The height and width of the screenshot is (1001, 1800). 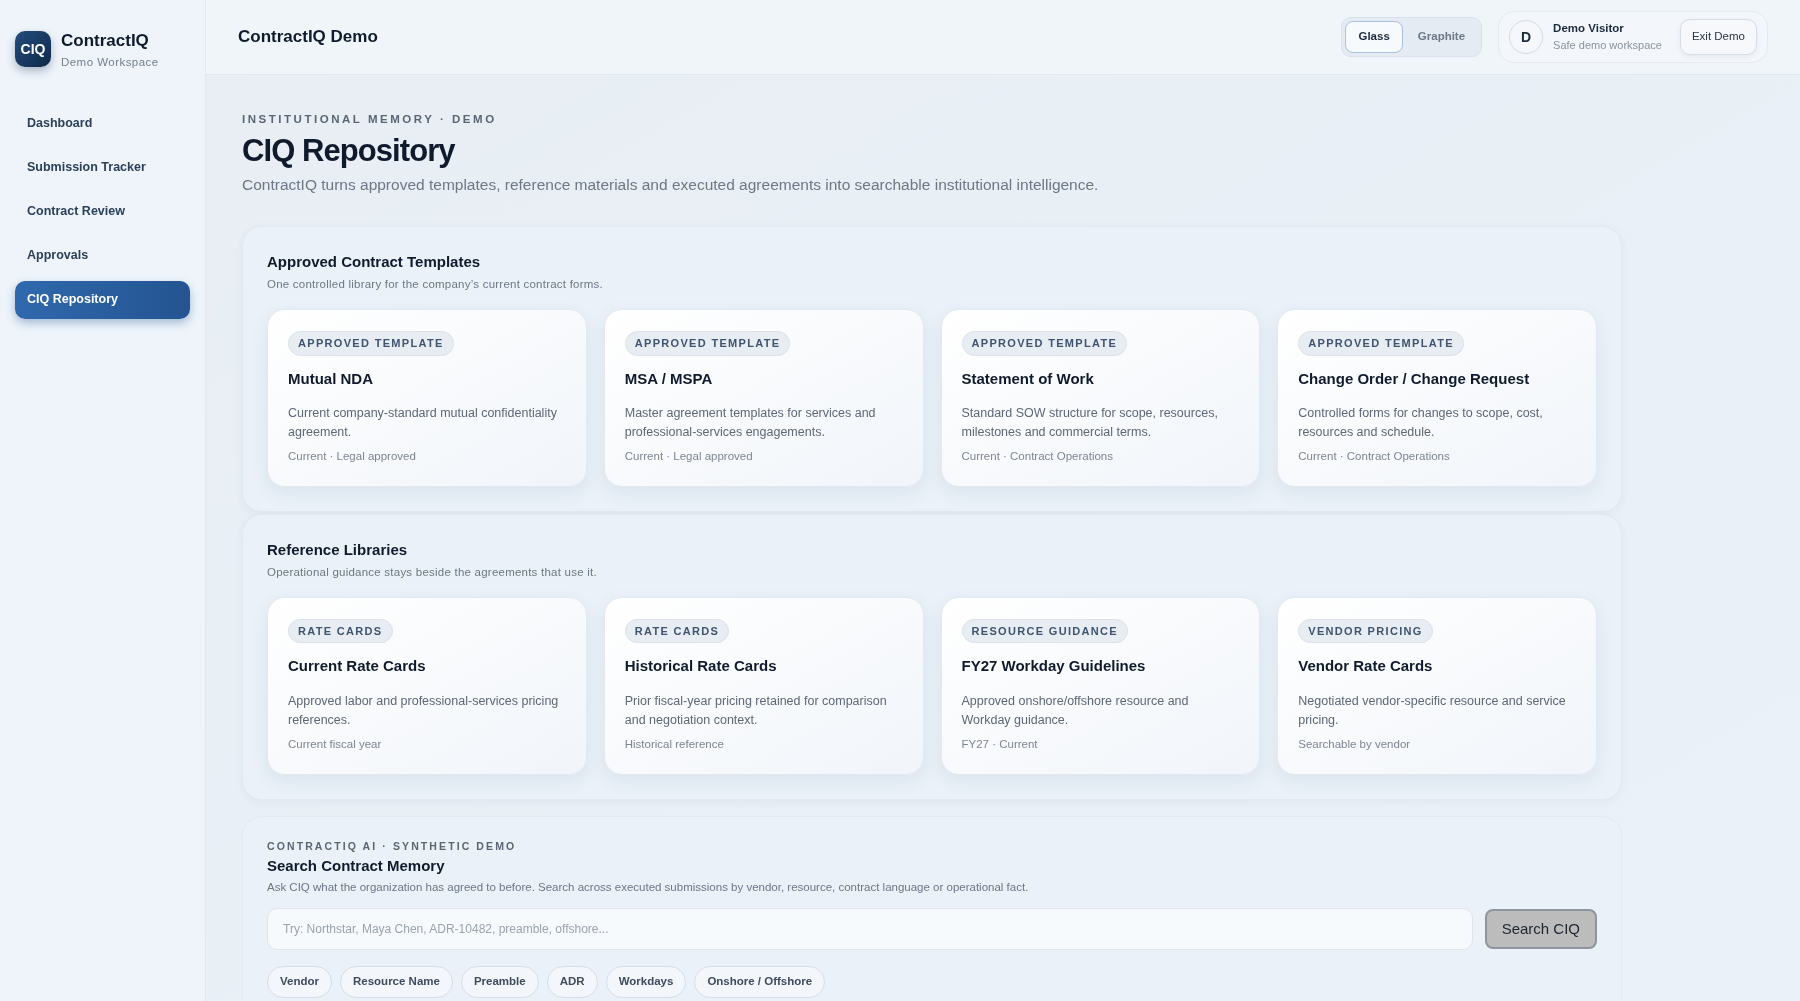 What do you see at coordinates (102, 123) in the screenshot?
I see `nav-item: Dashboard` at bounding box center [102, 123].